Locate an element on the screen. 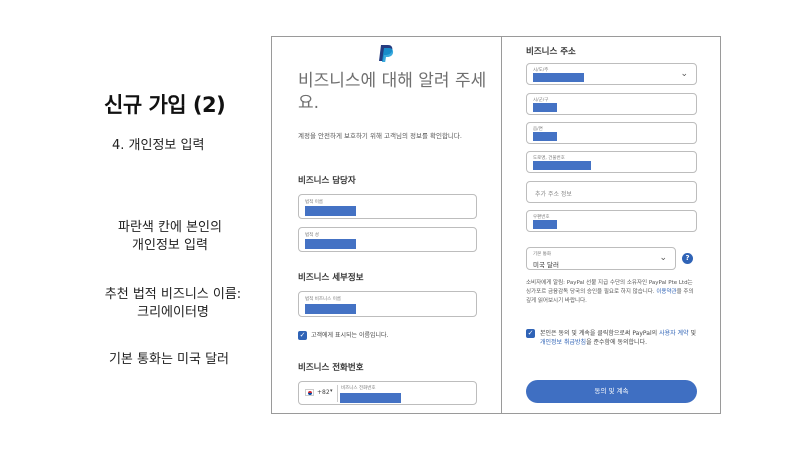 This screenshot has width=800, height=450. display-name-checkbox: ✓ is located at coordinates (302, 335).